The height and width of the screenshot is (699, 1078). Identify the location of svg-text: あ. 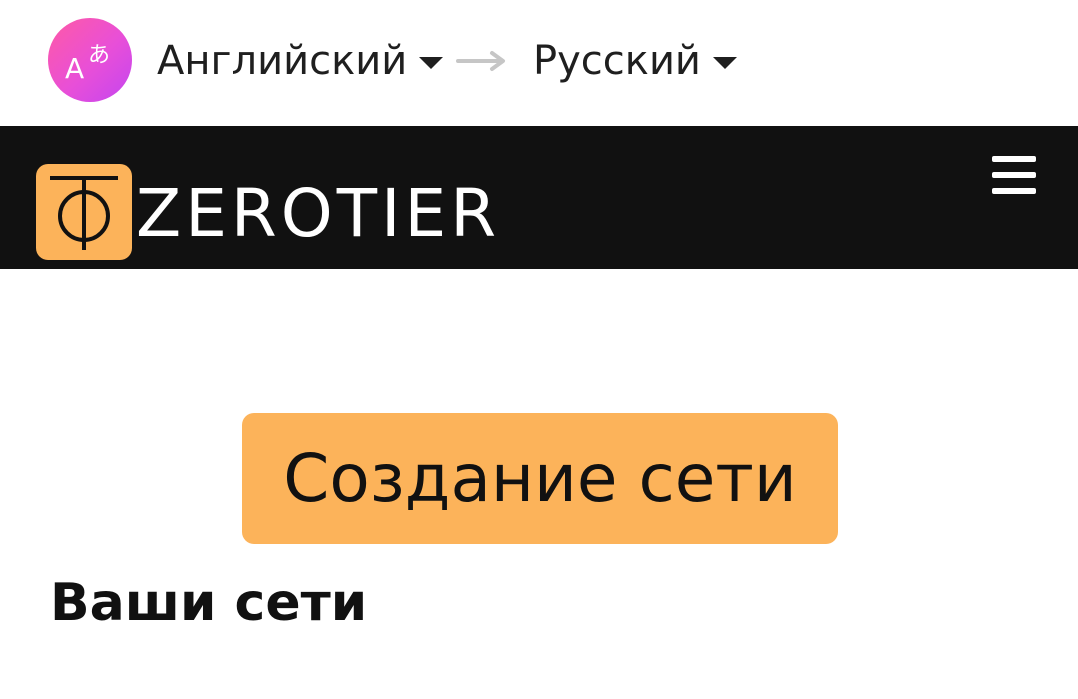
(99, 55).